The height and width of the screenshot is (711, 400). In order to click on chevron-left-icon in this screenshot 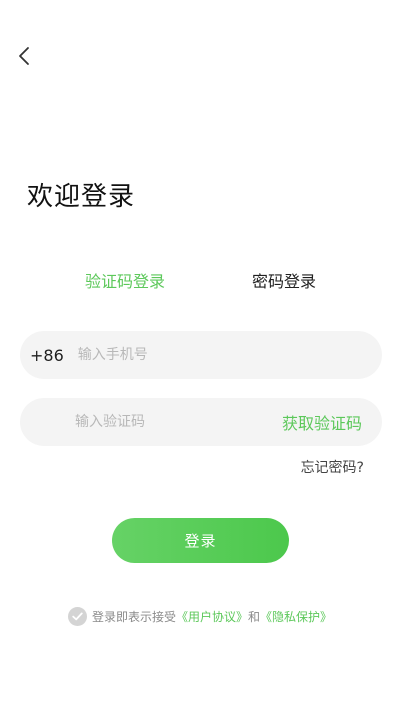, I will do `click(24, 56)`.